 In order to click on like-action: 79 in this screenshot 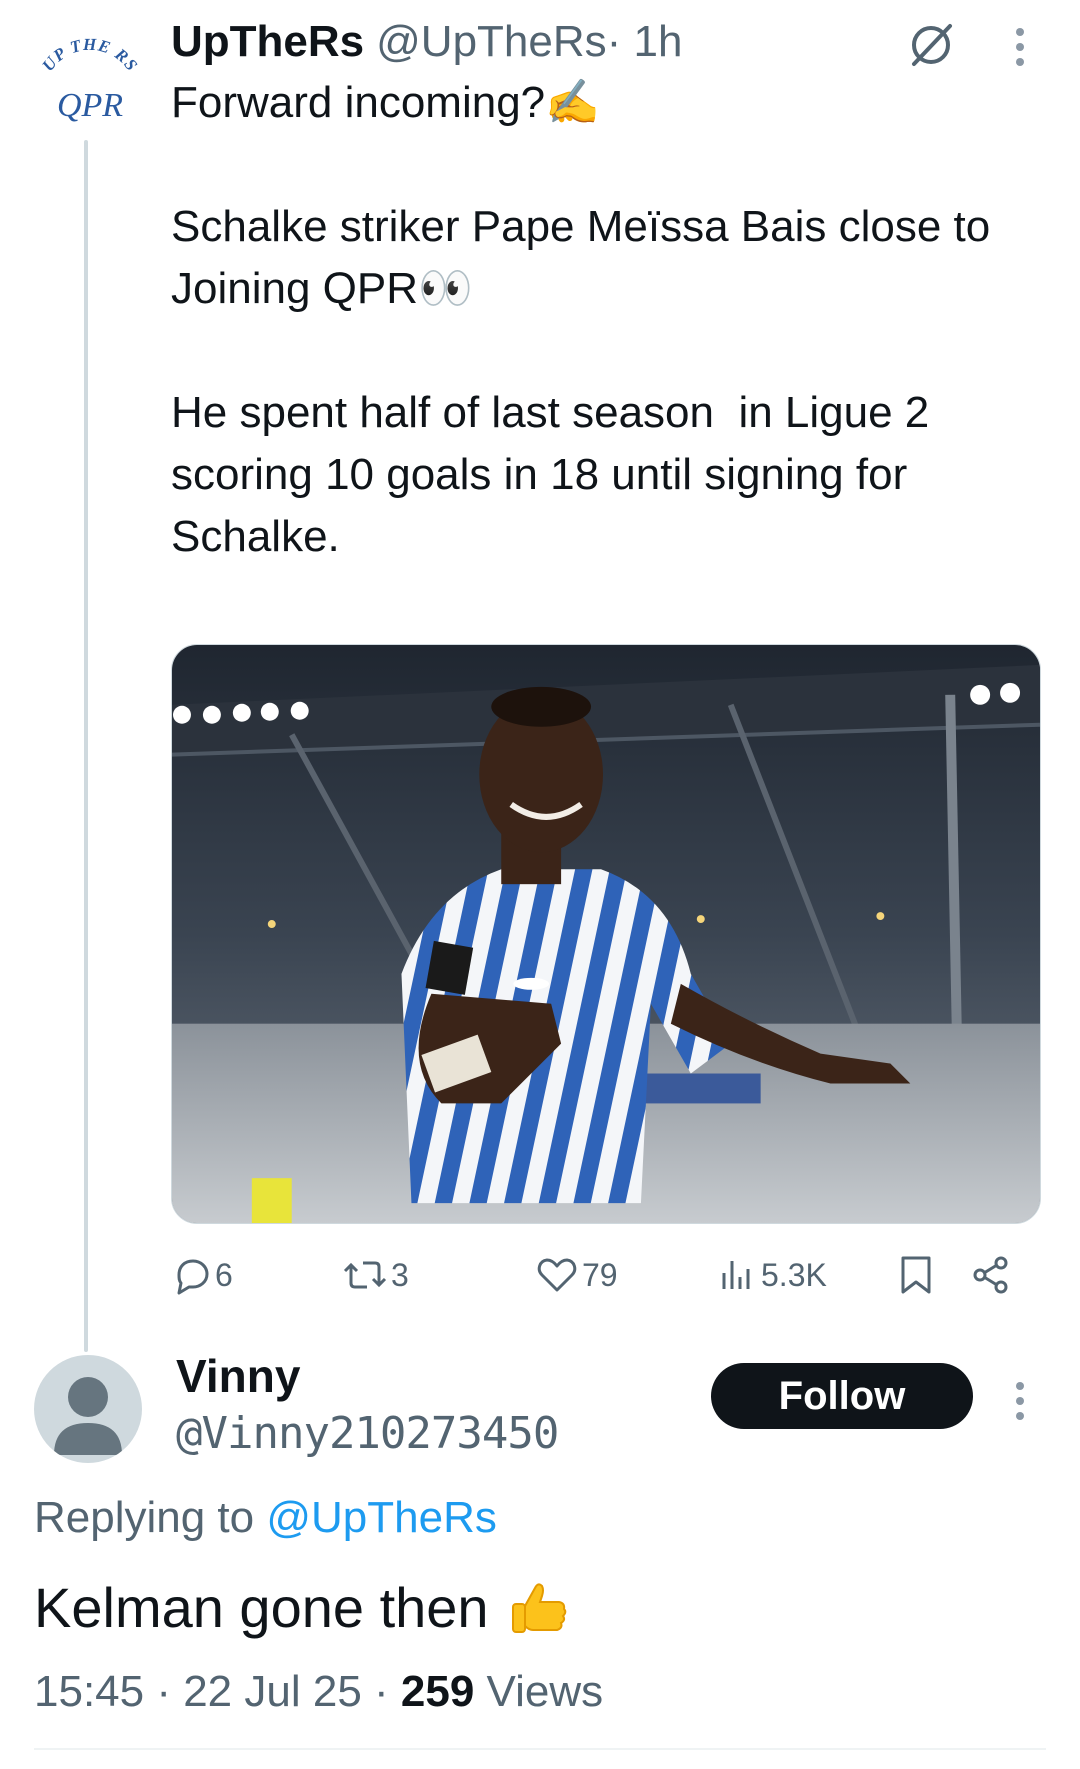, I will do `click(577, 1275)`.